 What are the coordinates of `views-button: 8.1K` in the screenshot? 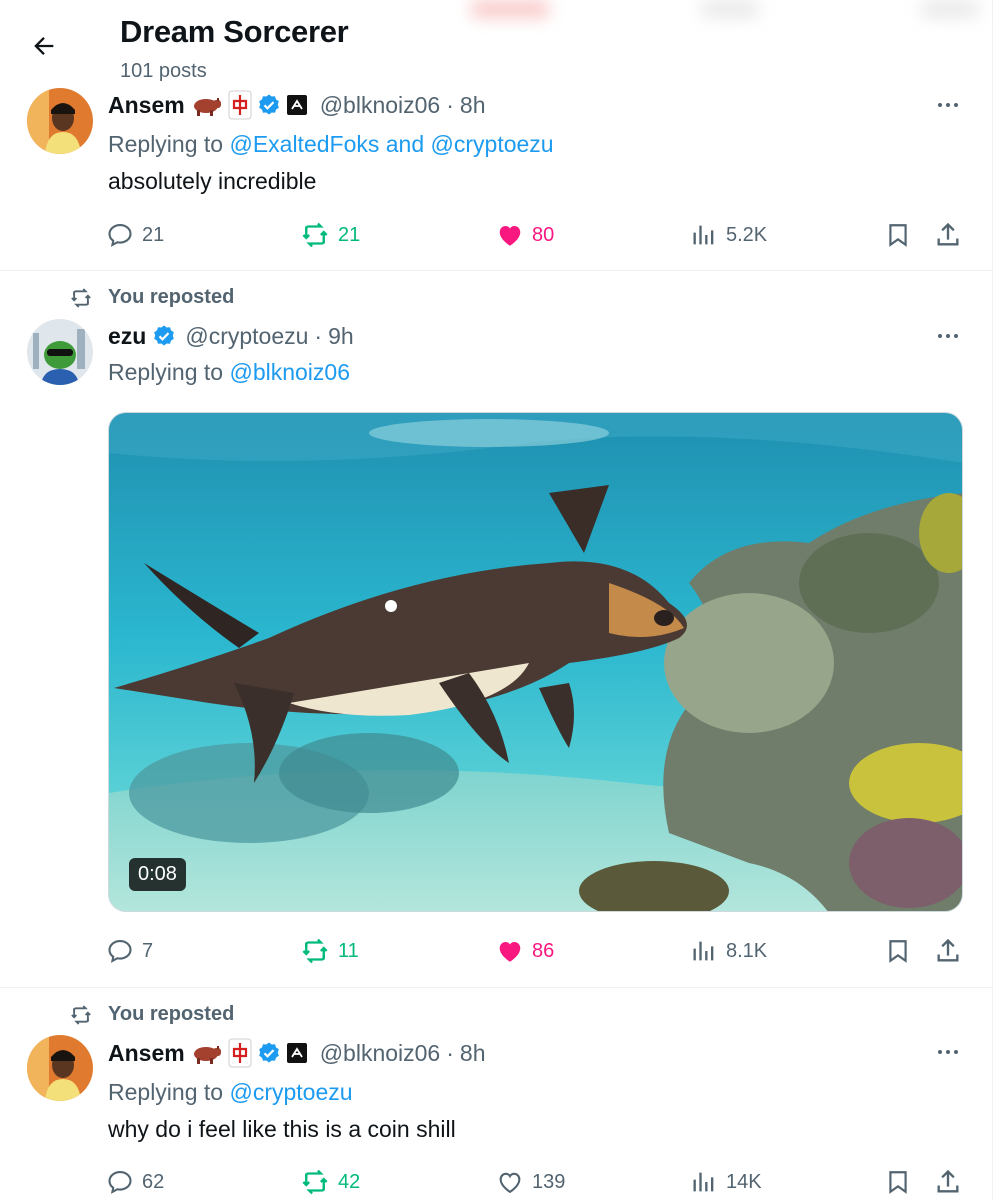 It's located at (728, 951).